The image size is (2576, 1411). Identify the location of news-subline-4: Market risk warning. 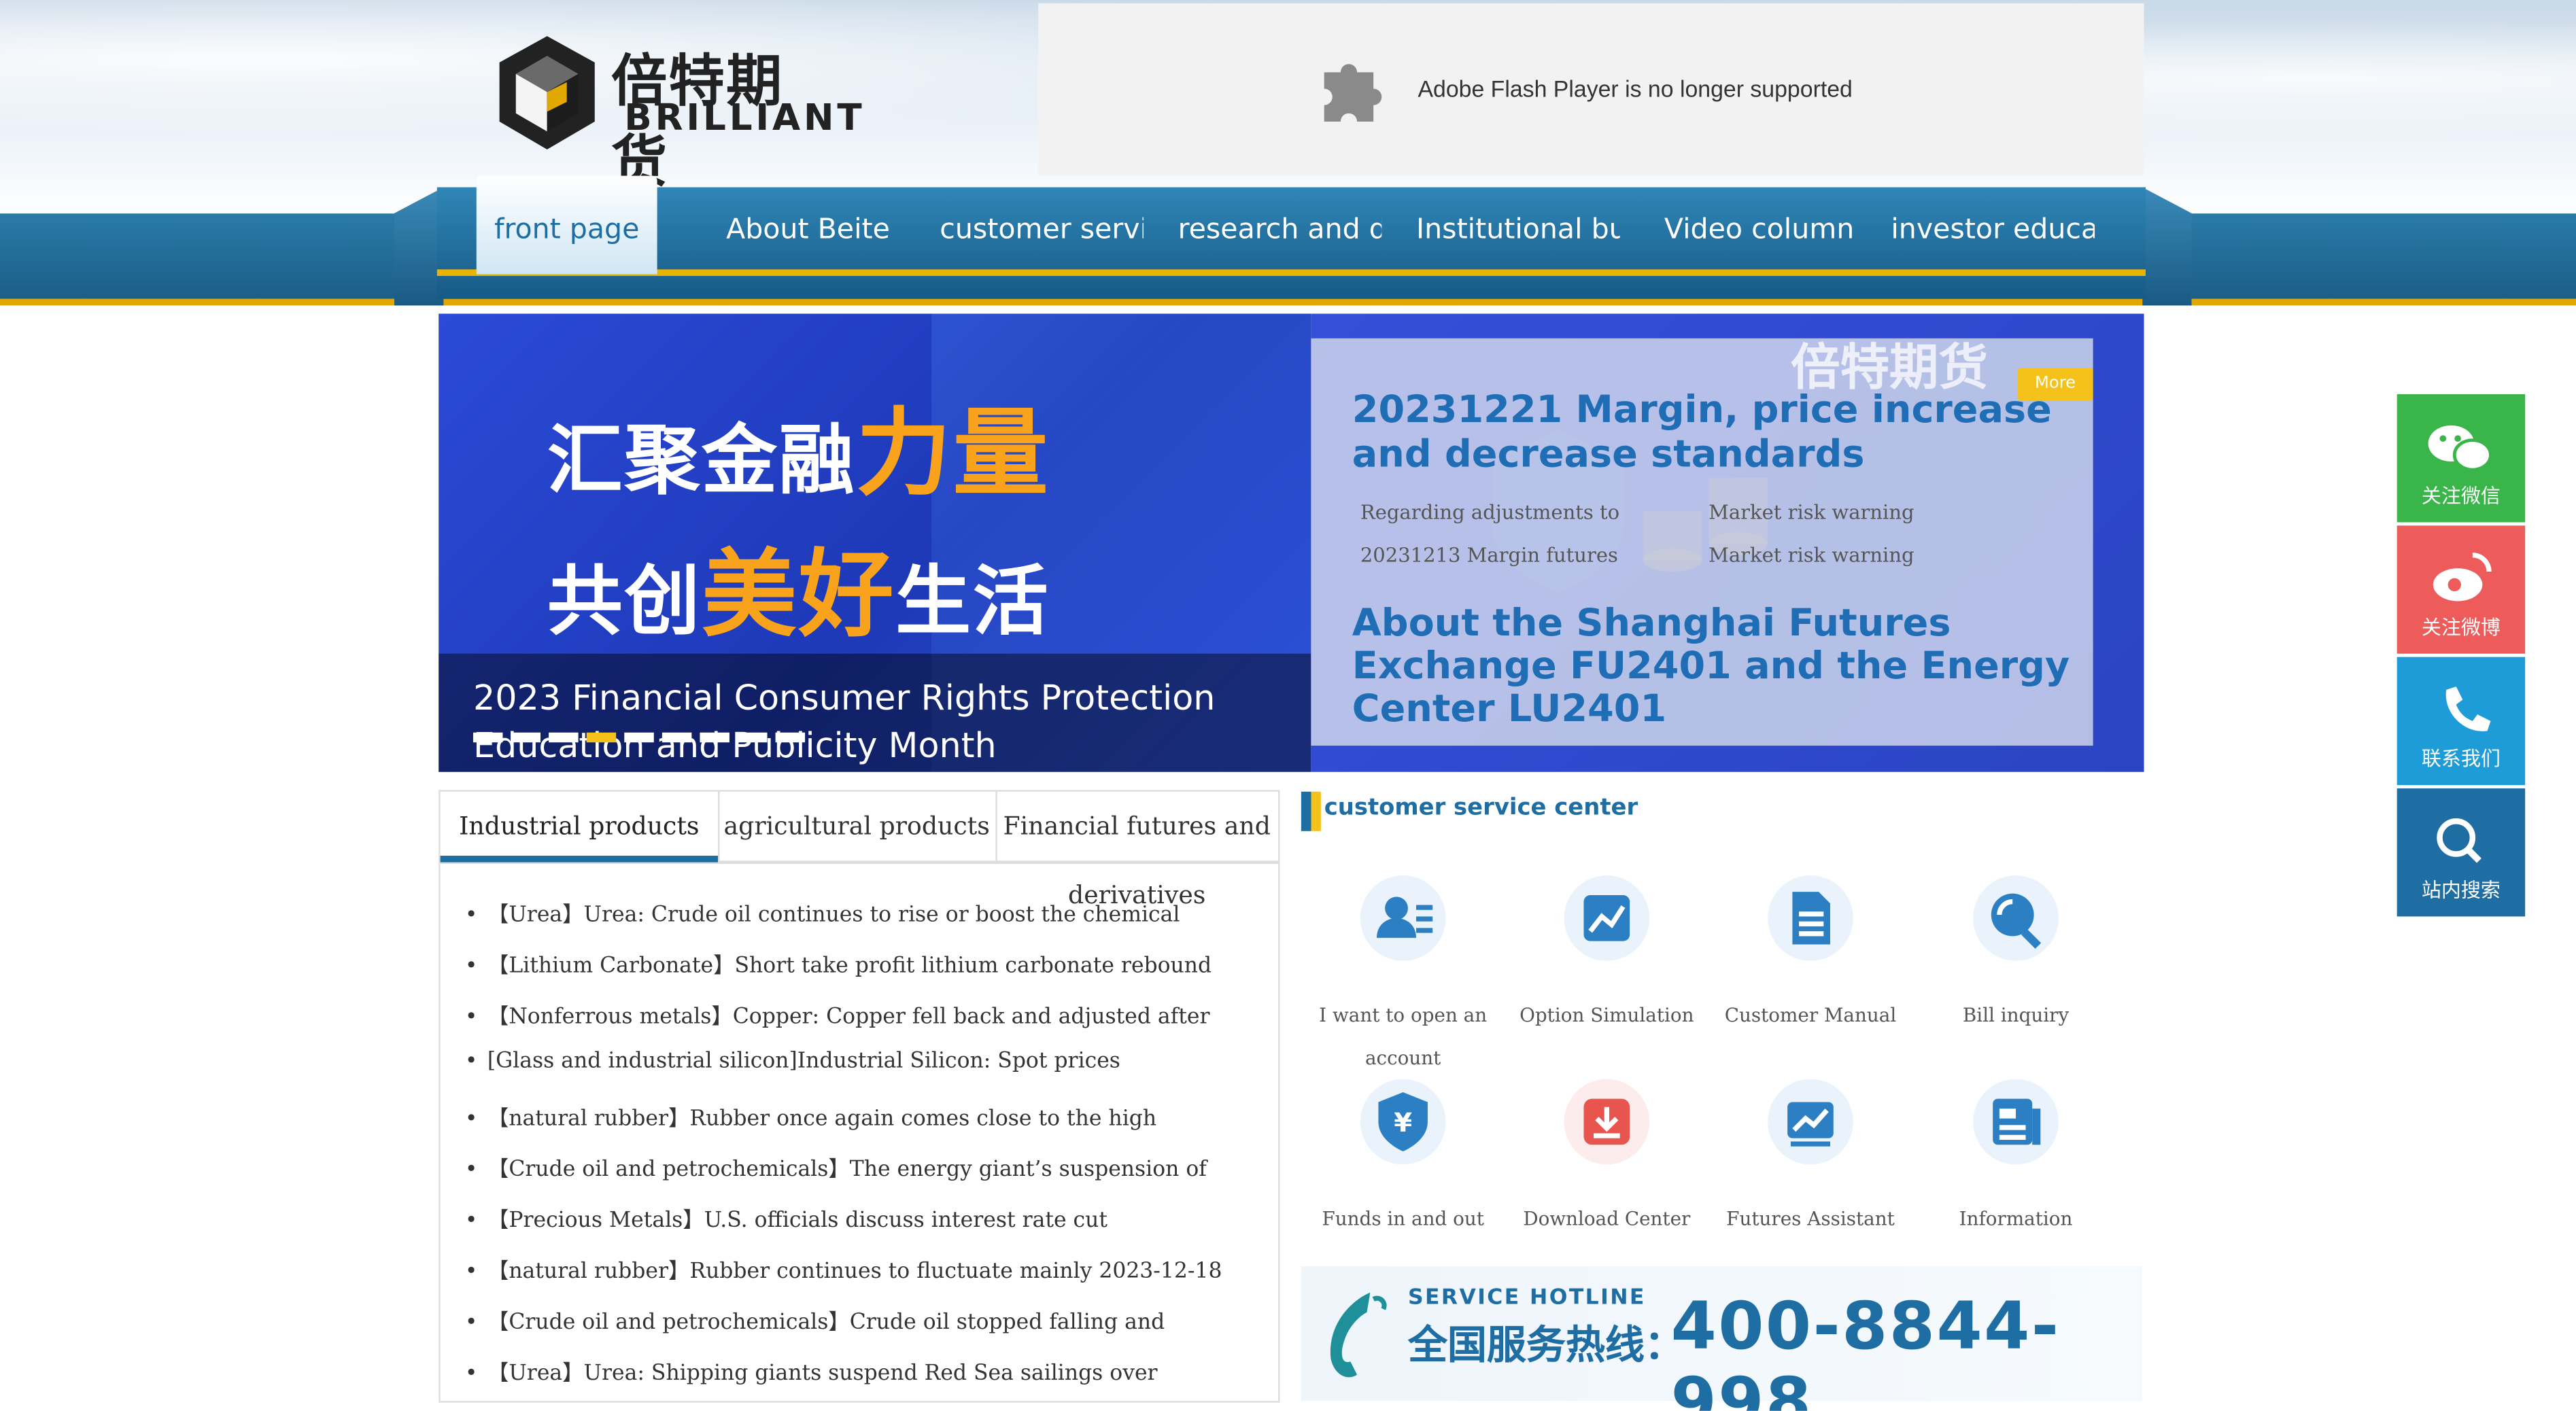
(1811, 555).